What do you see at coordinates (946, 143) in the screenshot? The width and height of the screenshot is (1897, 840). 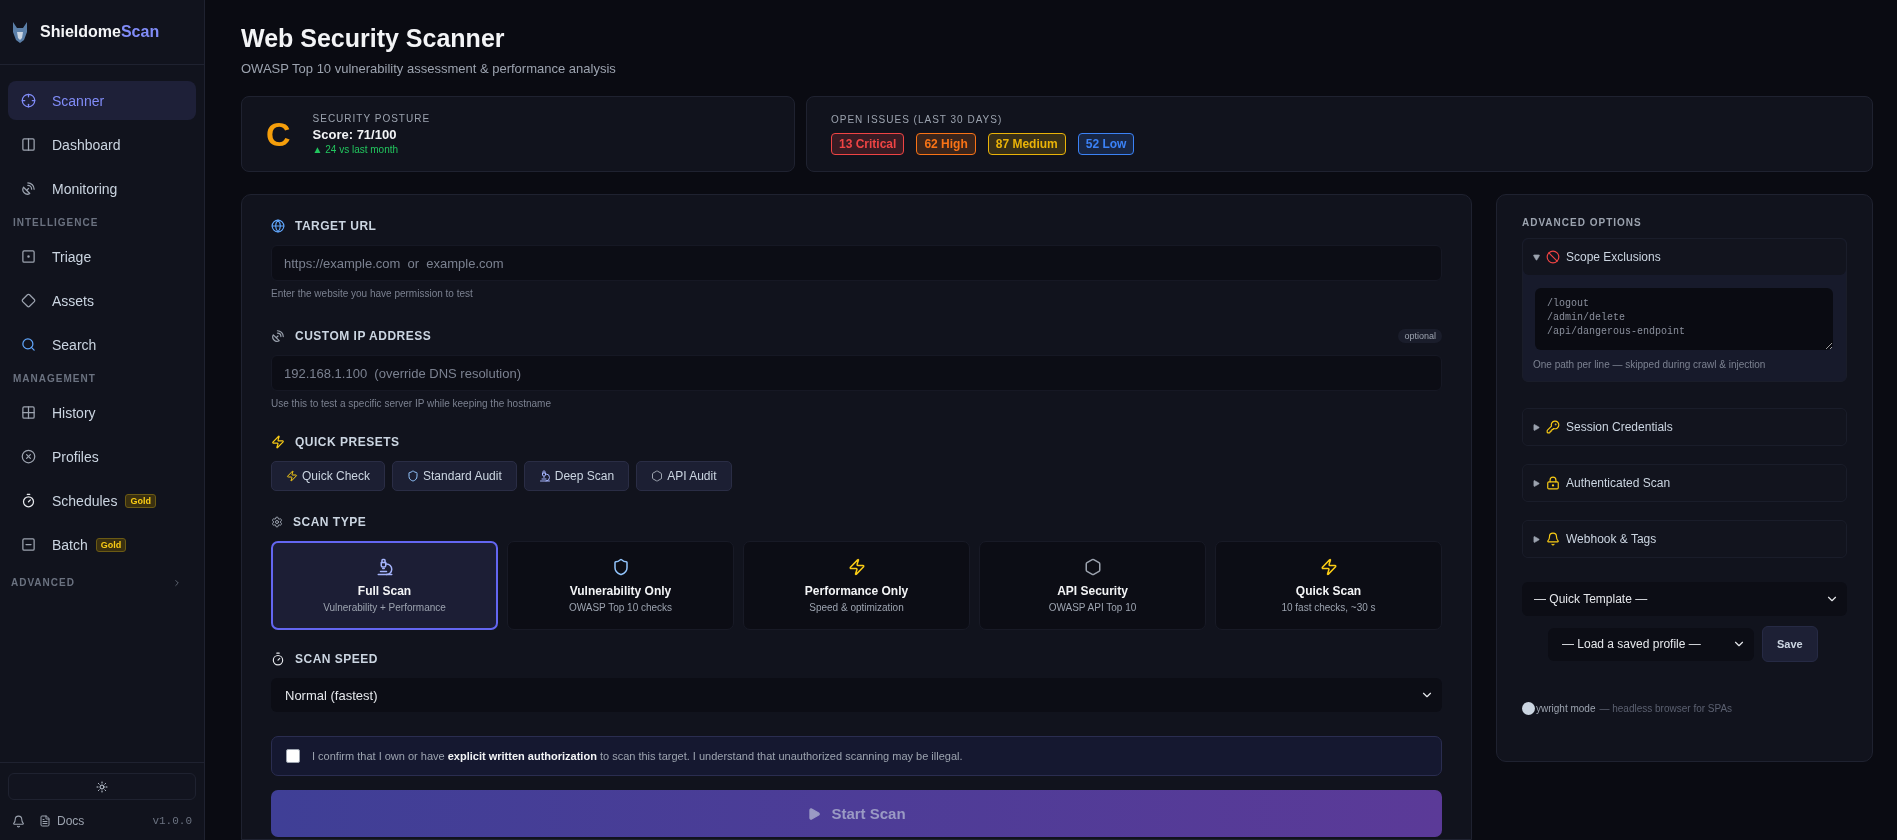 I see `issue-count-badge: 62 High` at bounding box center [946, 143].